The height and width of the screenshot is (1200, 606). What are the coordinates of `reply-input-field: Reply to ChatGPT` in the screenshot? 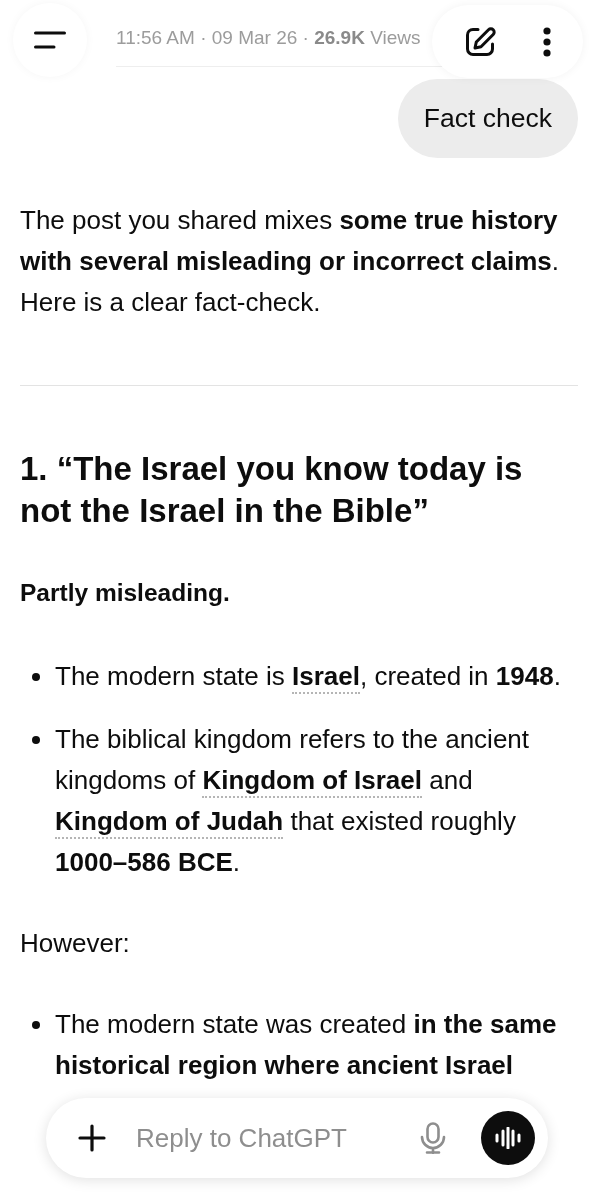 It's located at (272, 1138).